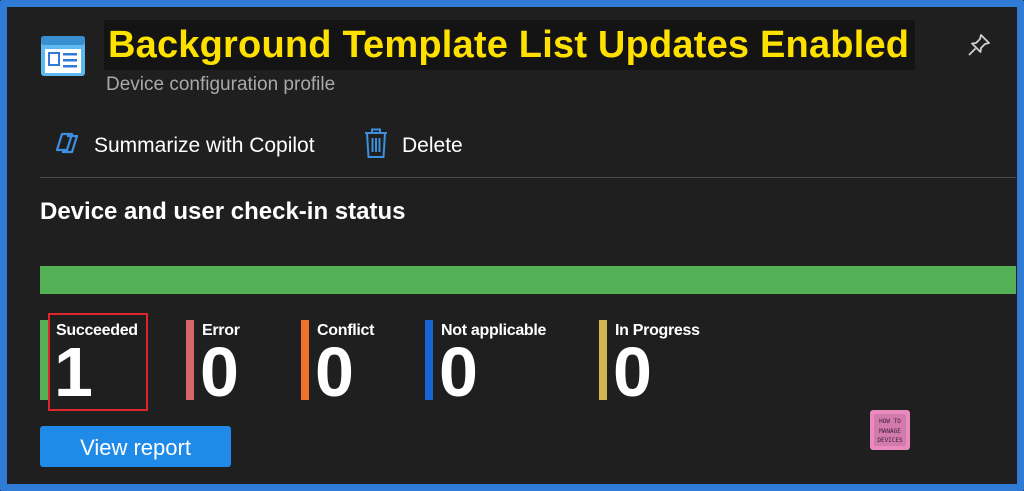 The width and height of the screenshot is (1024, 491). What do you see at coordinates (221, 84) in the screenshot?
I see `page-subtitle: Device configuration profile` at bounding box center [221, 84].